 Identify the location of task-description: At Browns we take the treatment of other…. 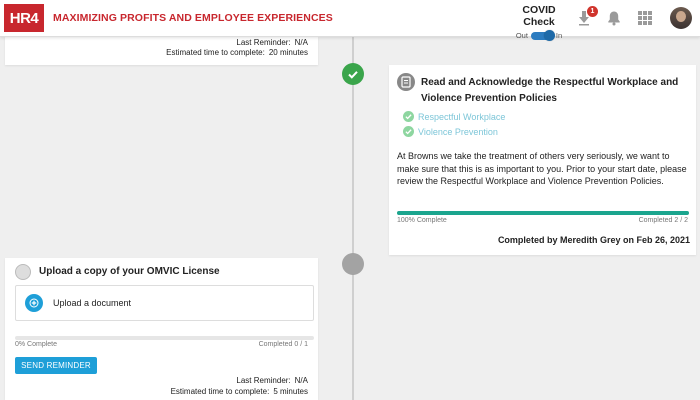
(542, 168).